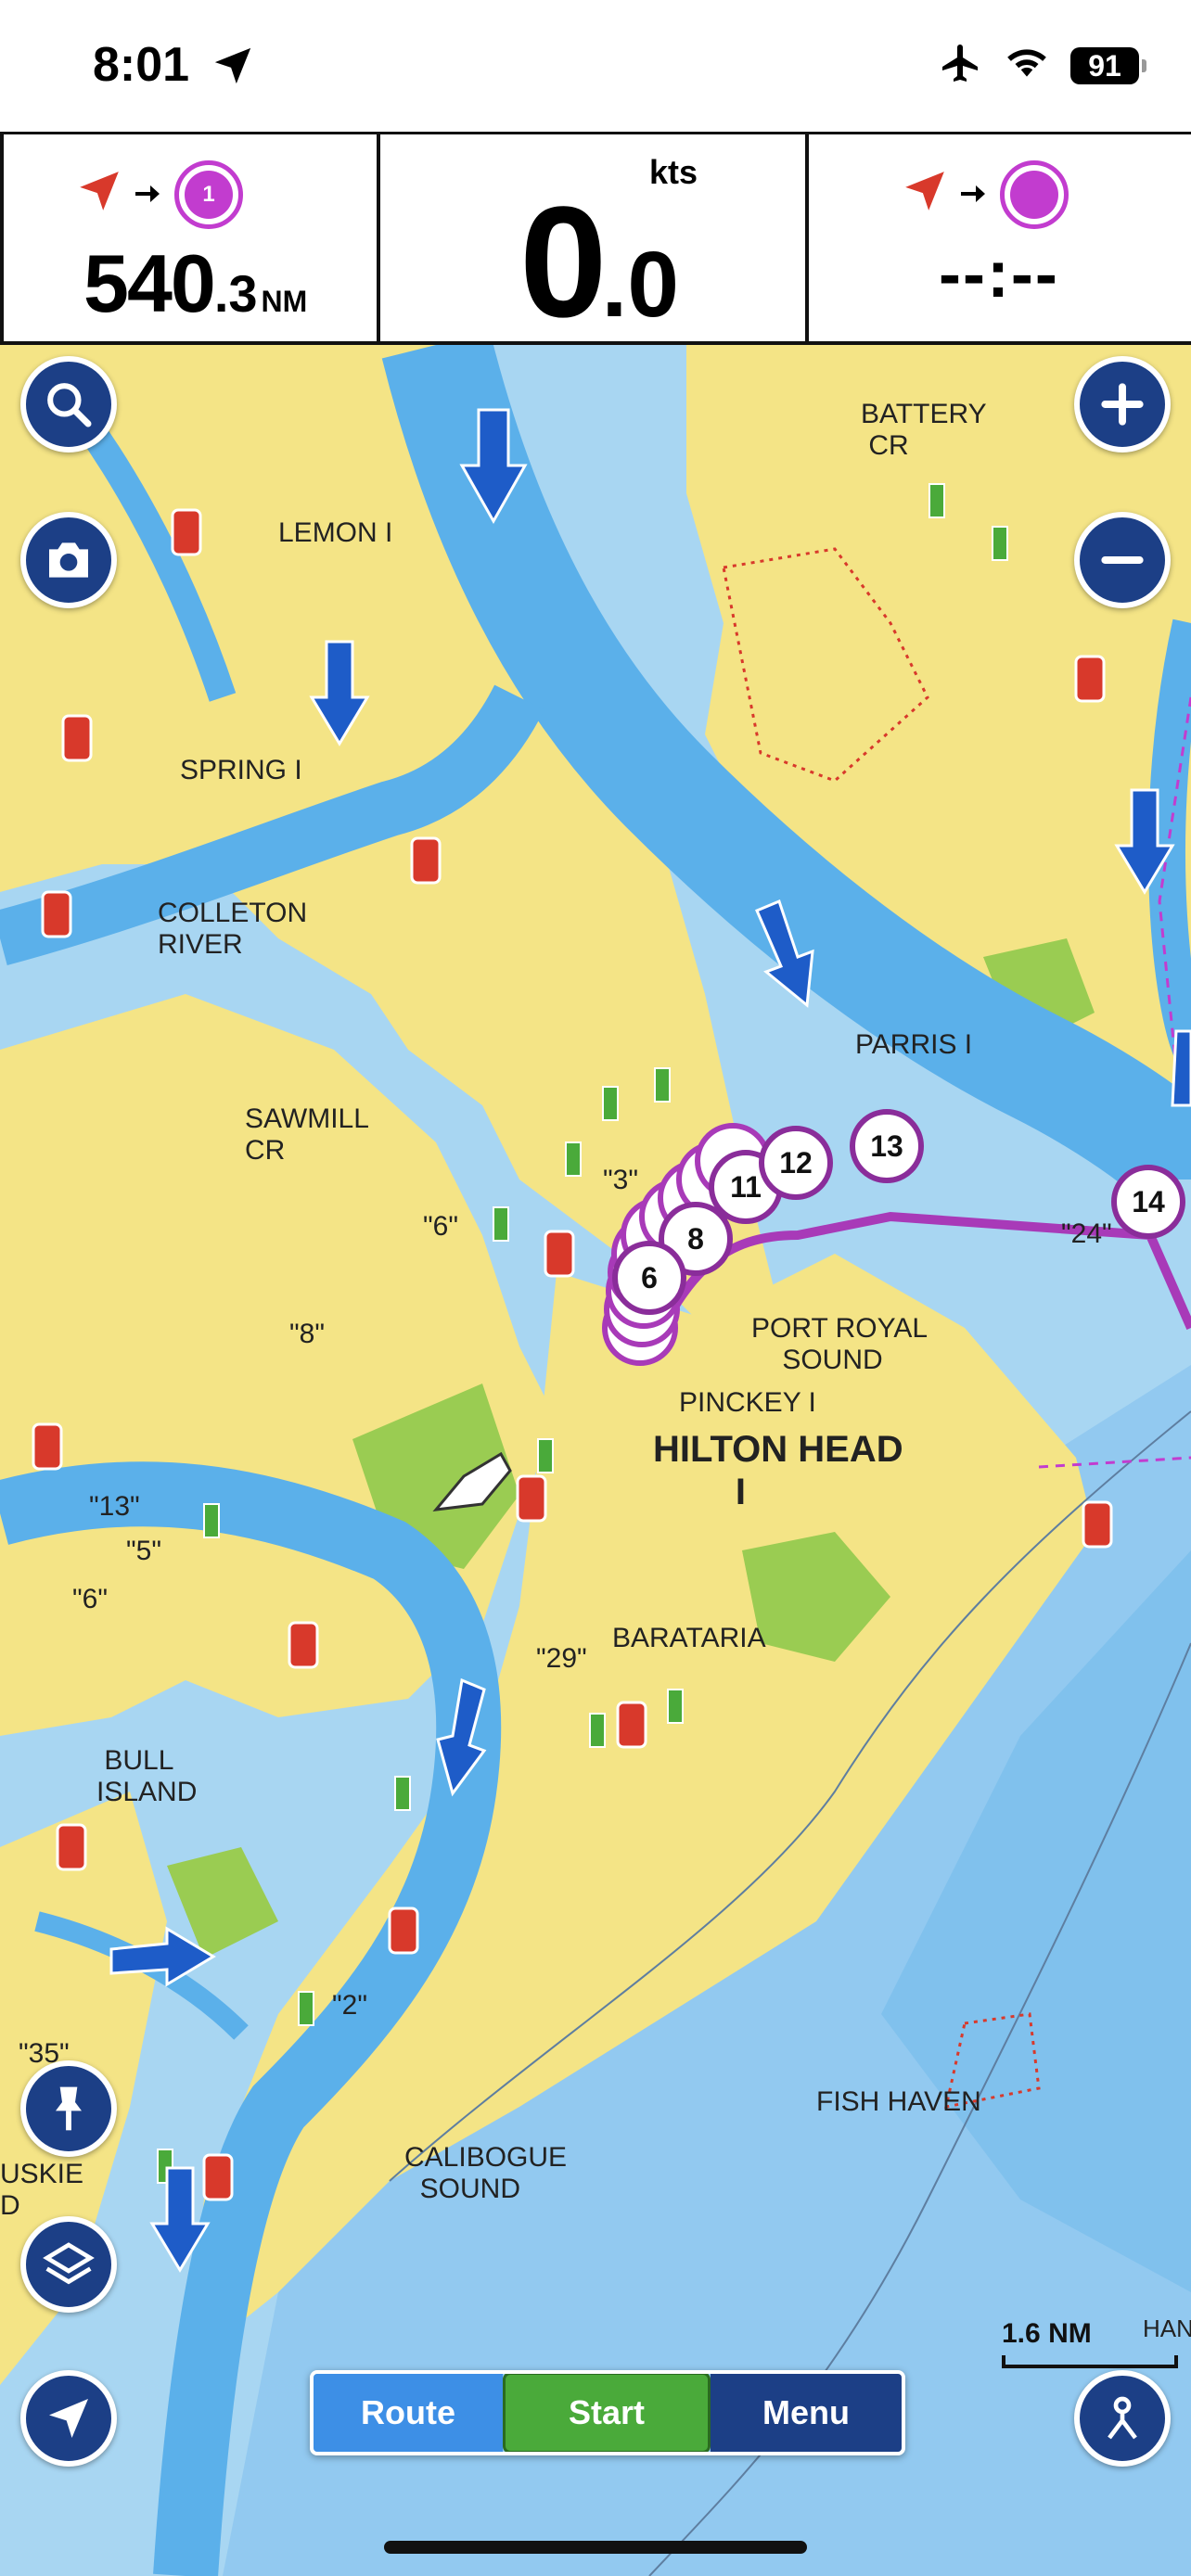 The image size is (1191, 2576). What do you see at coordinates (307, 1135) in the screenshot?
I see `label-sawmill-creek: SAWMILL CR` at bounding box center [307, 1135].